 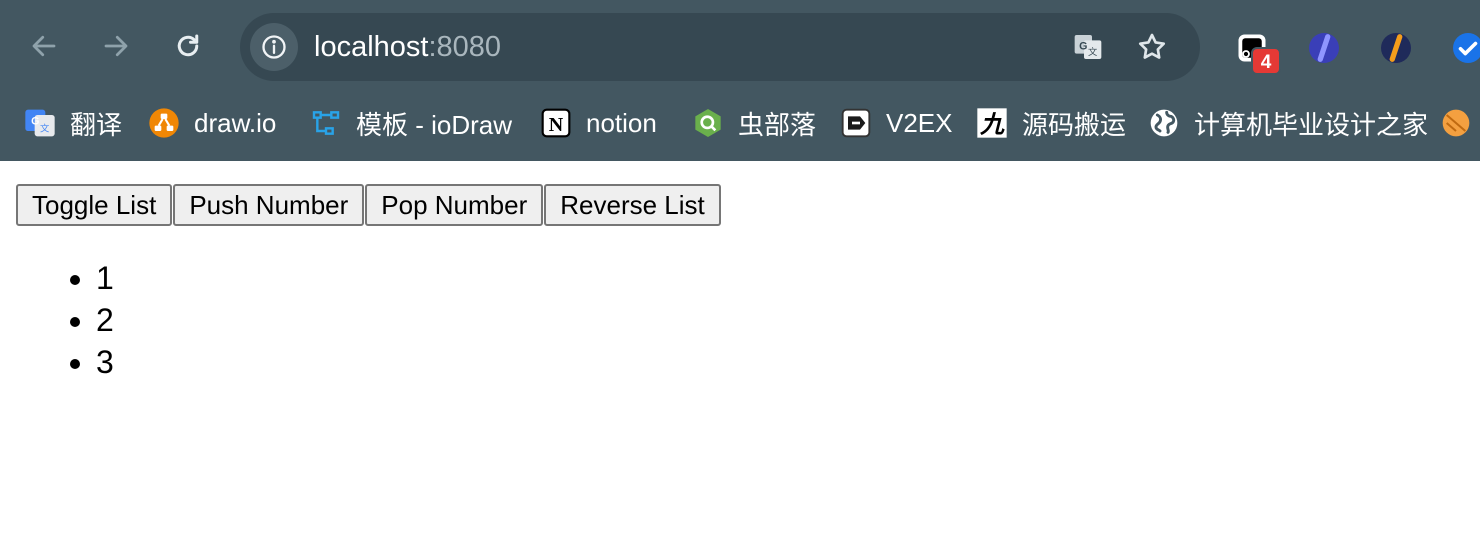 I want to click on bookmark-v2ex: V2EX, so click(x=896, y=123).